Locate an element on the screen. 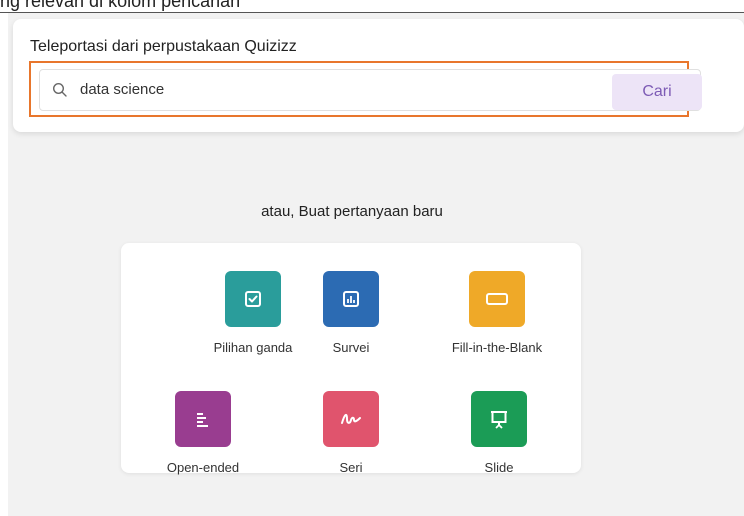 The width and height of the screenshot is (744, 516). blank-box-icon is located at coordinates (497, 299).